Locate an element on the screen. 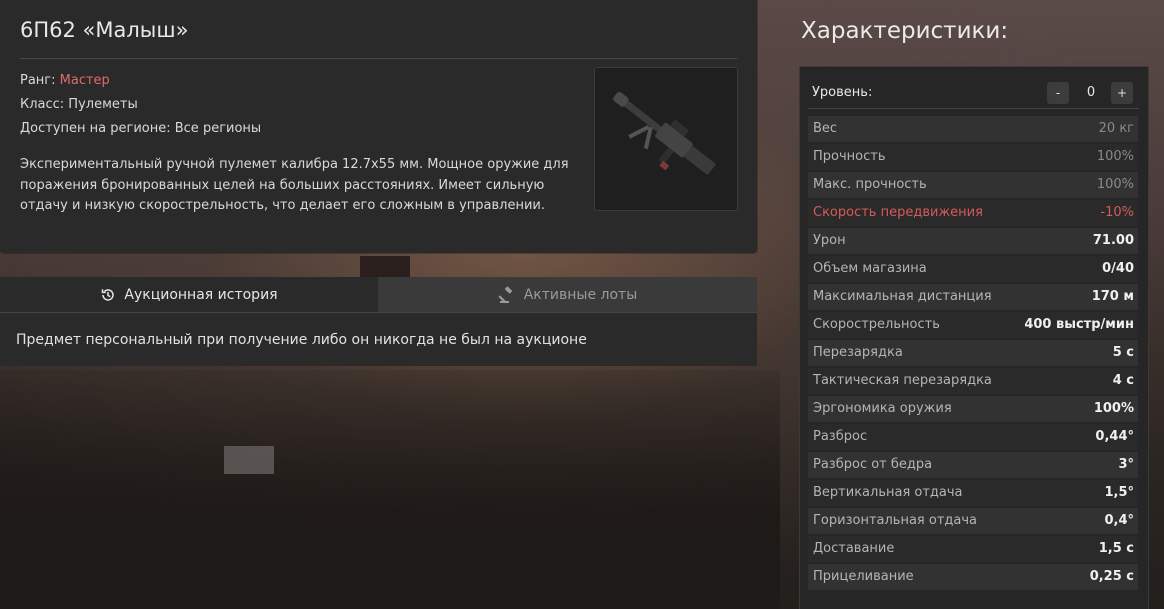 The height and width of the screenshot is (609, 1164). stat-label: Вес is located at coordinates (825, 128).